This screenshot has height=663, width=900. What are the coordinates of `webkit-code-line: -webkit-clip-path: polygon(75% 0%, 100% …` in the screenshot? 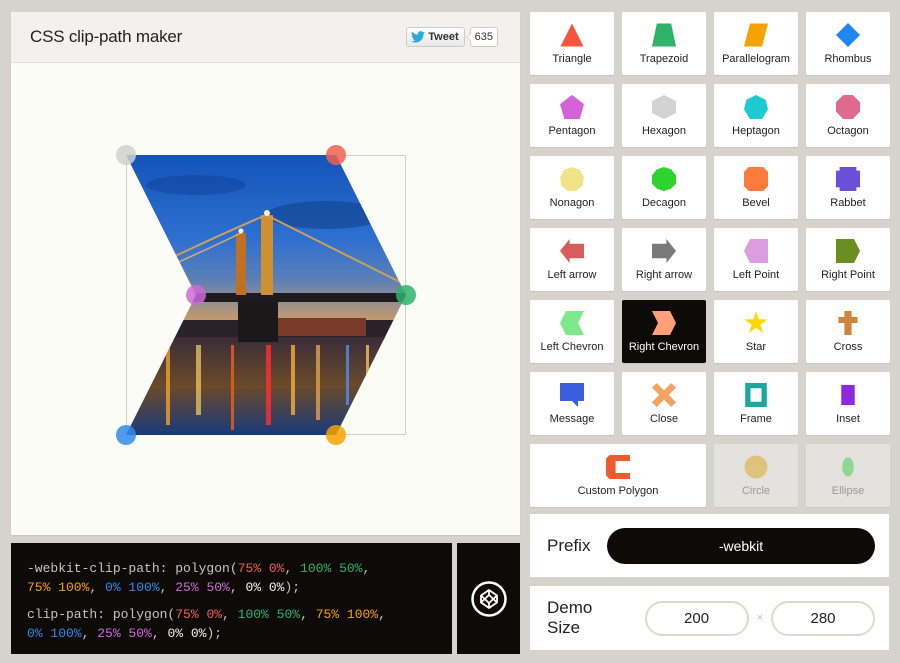 It's located at (231, 578).